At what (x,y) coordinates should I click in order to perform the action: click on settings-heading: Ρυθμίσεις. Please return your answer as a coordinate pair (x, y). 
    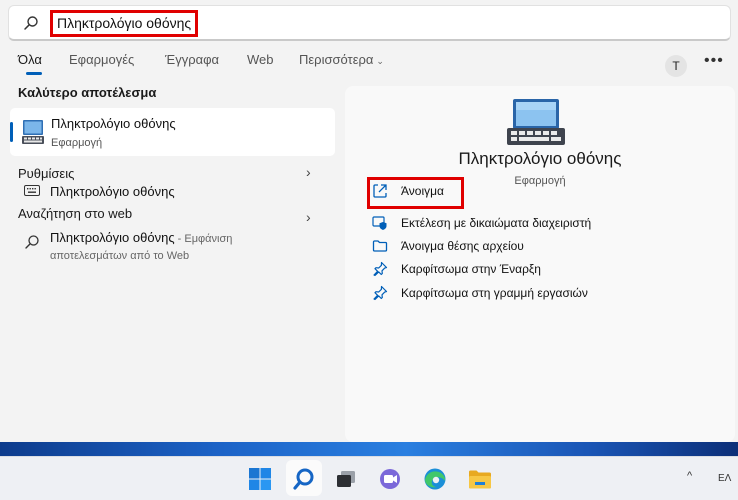
    Looking at the image, I should click on (46, 173).